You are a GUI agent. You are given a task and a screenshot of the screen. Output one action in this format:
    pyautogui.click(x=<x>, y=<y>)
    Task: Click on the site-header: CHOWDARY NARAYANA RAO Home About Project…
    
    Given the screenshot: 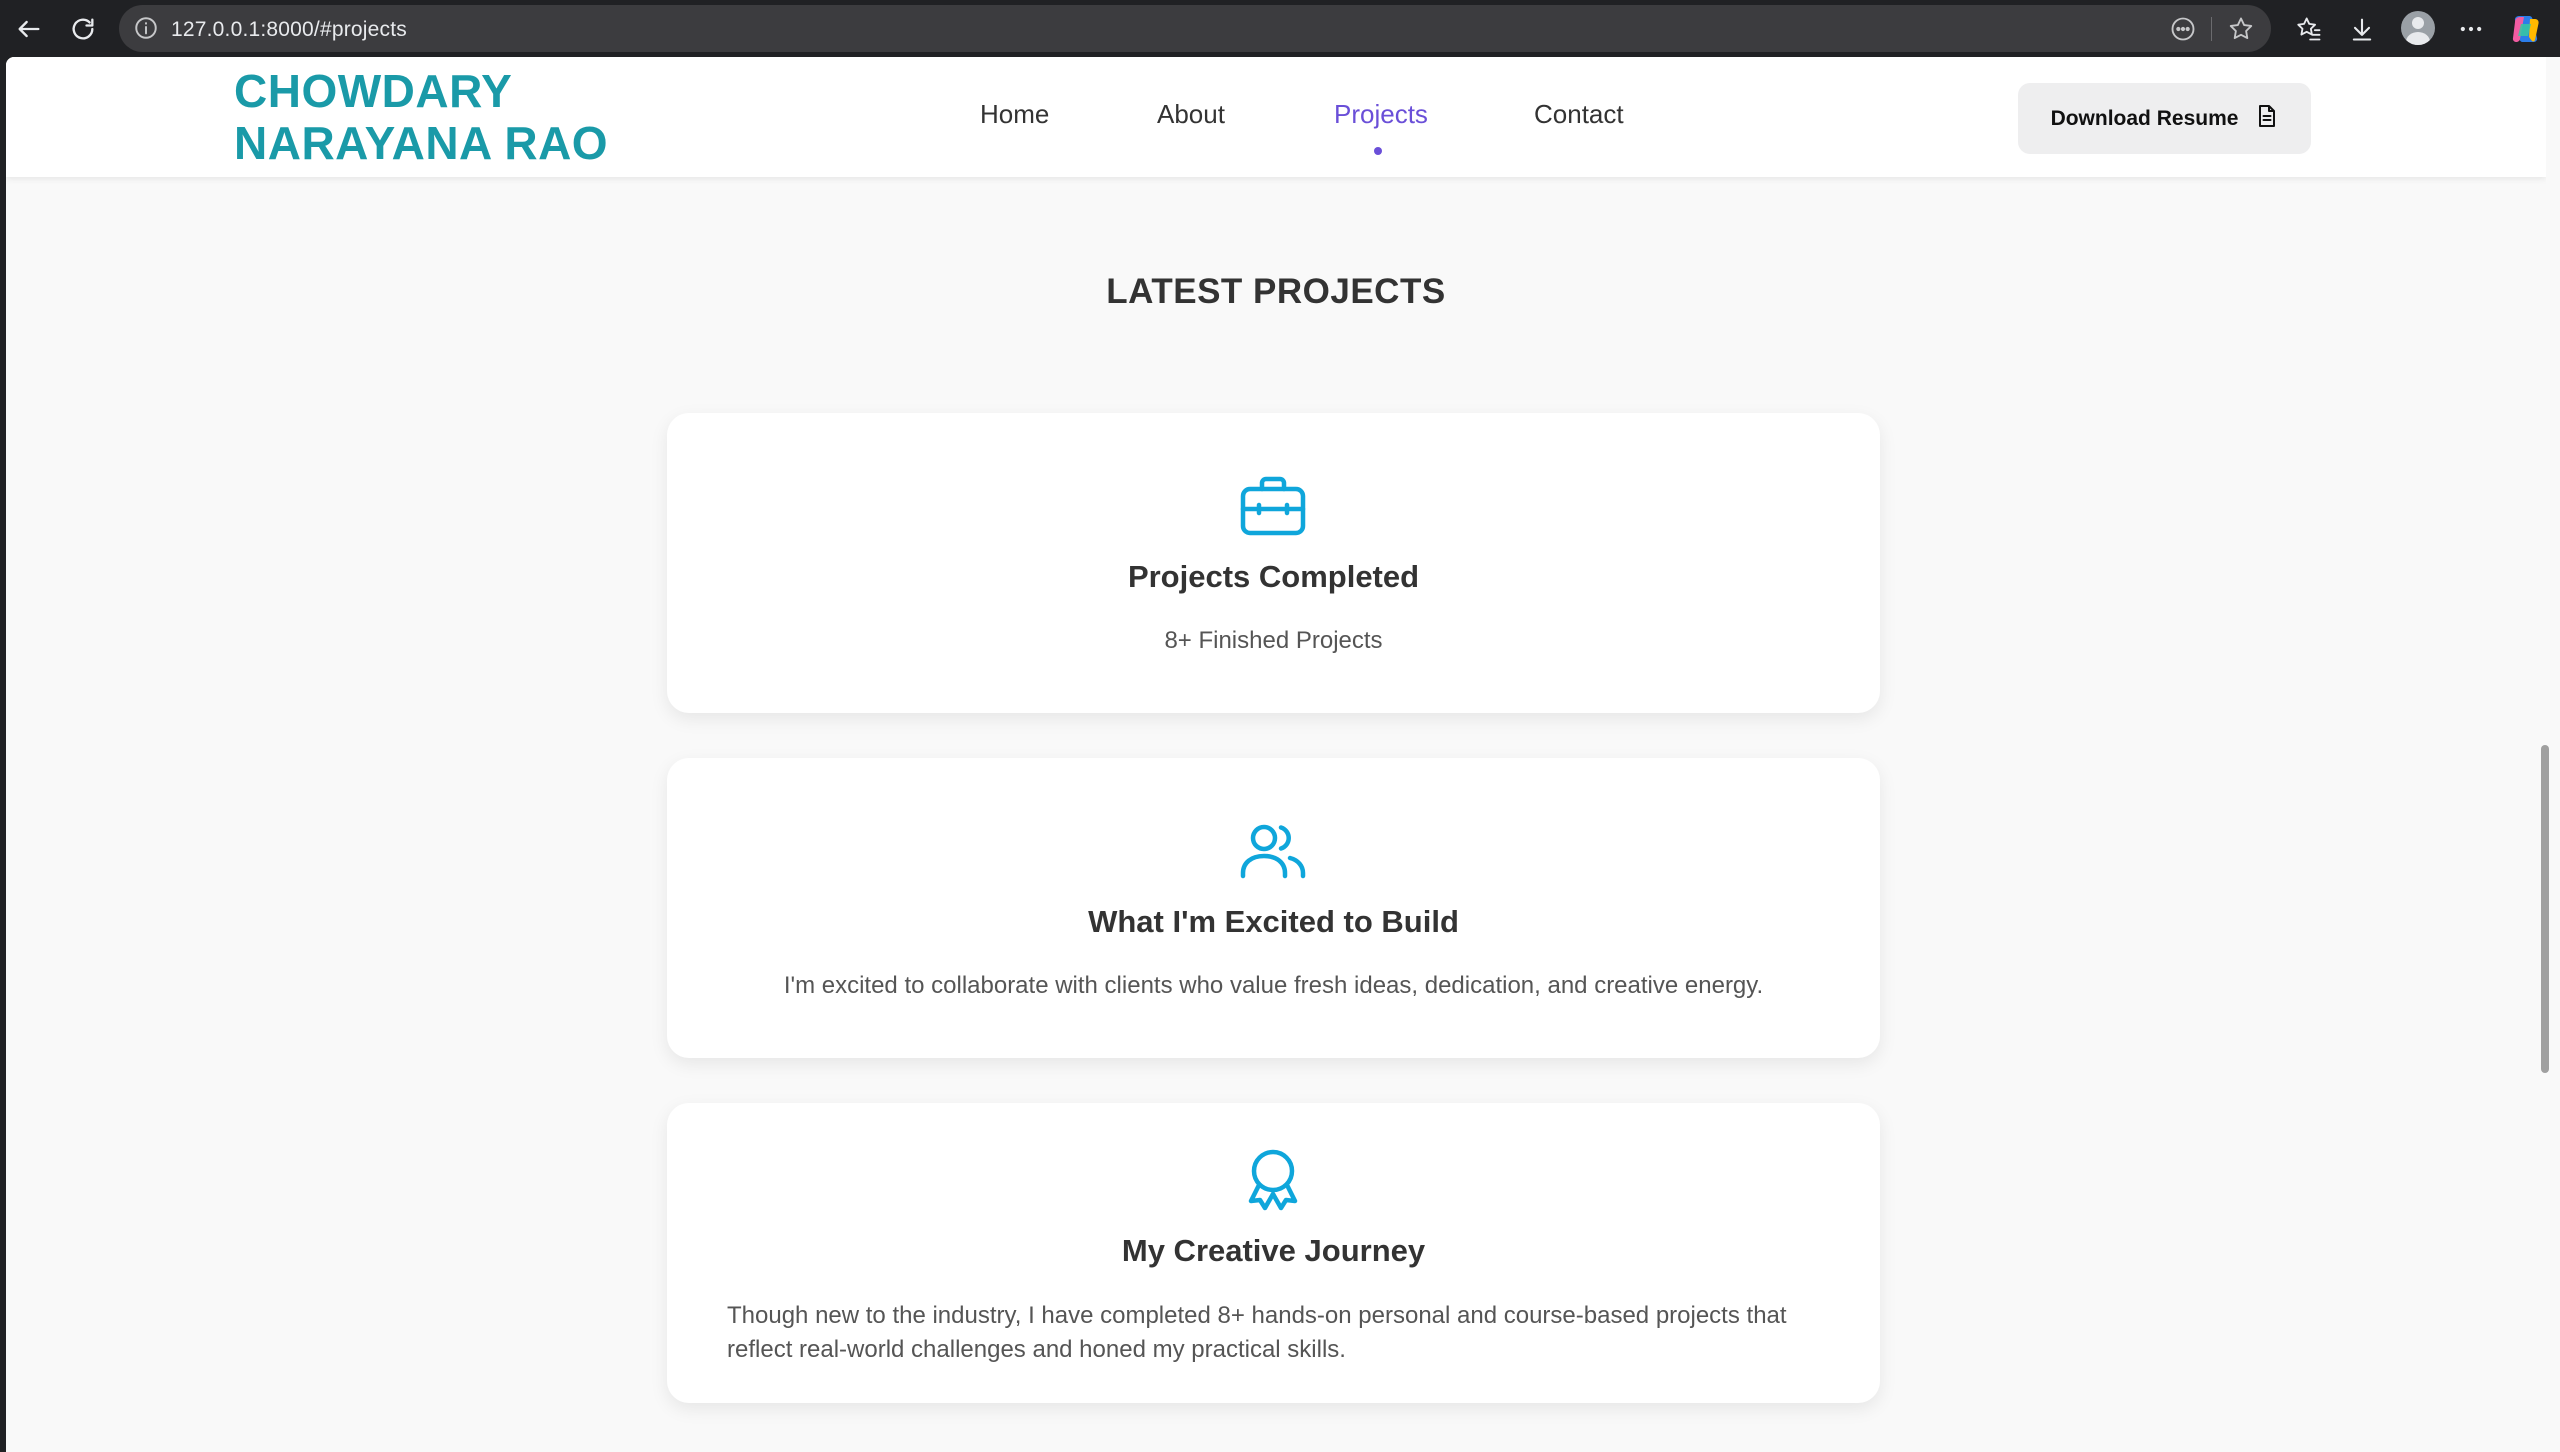 What is the action you would take?
    pyautogui.click(x=1276, y=117)
    